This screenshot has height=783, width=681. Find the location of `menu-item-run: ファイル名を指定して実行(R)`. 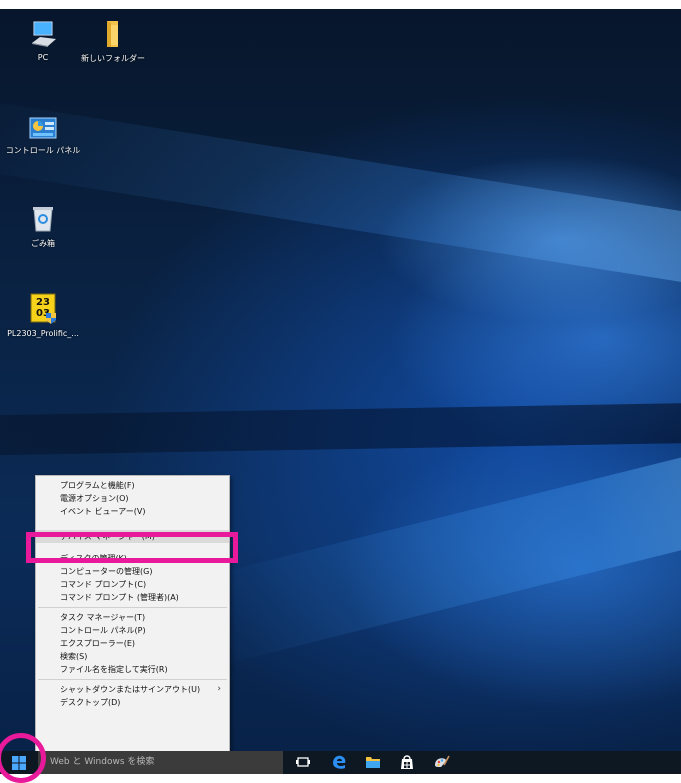

menu-item-run: ファイル名を指定して実行(R) is located at coordinates (132, 669).